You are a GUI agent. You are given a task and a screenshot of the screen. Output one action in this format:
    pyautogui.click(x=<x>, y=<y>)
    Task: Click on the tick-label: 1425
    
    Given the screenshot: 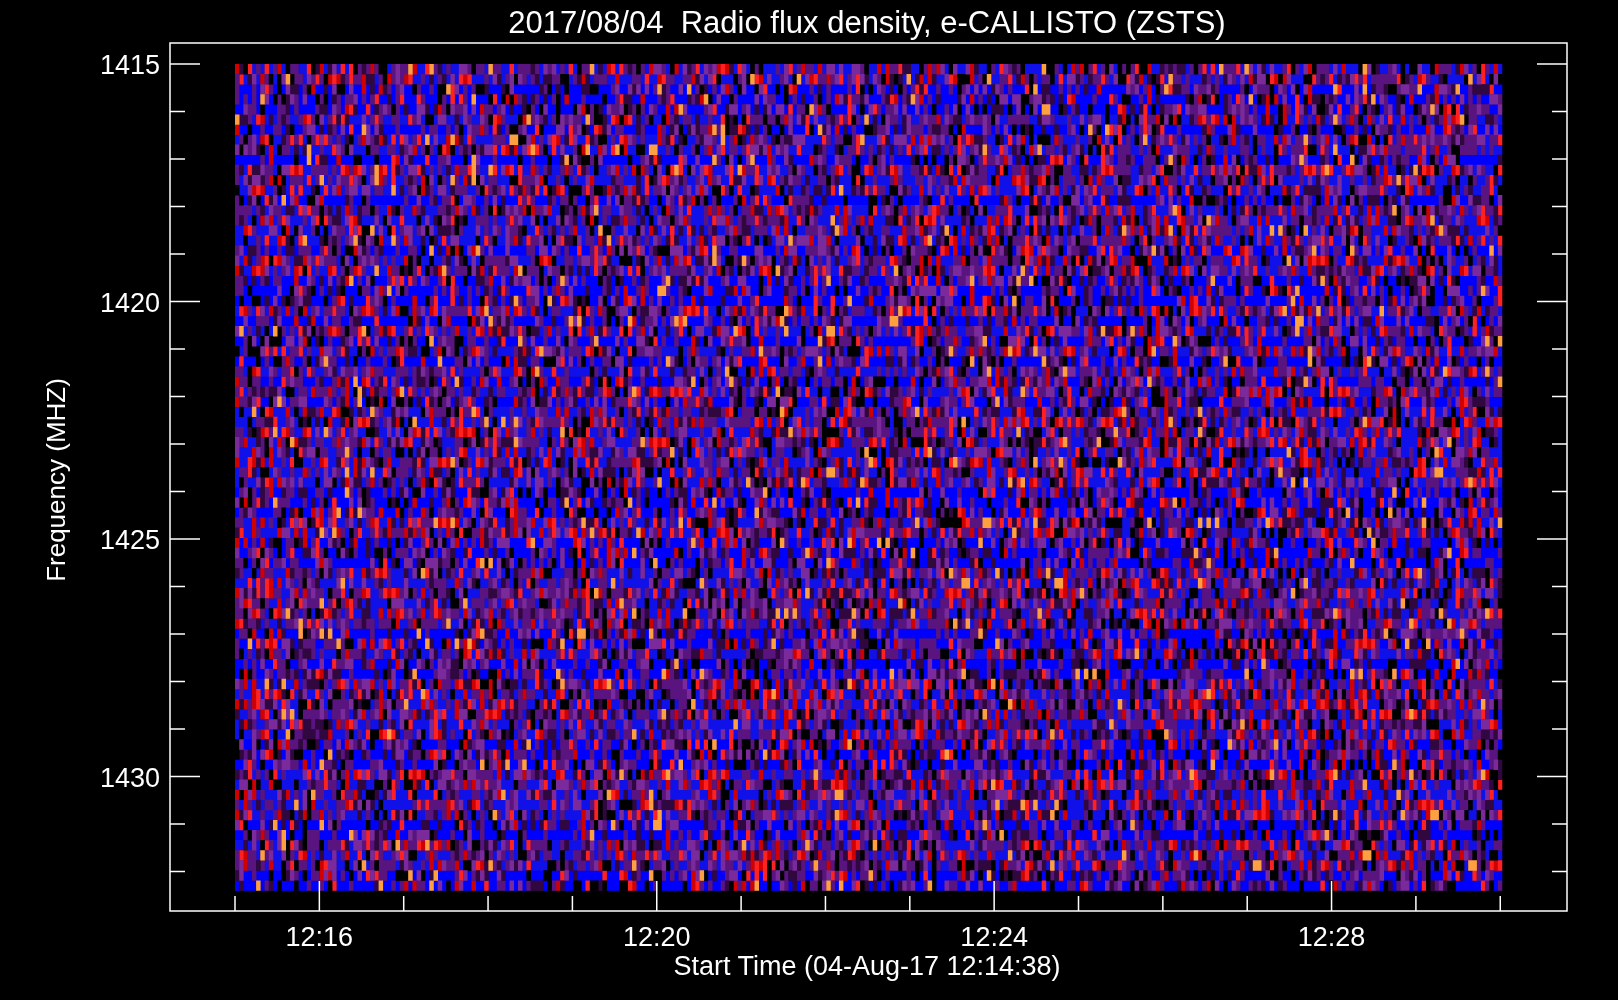 What is the action you would take?
    pyautogui.click(x=129, y=540)
    